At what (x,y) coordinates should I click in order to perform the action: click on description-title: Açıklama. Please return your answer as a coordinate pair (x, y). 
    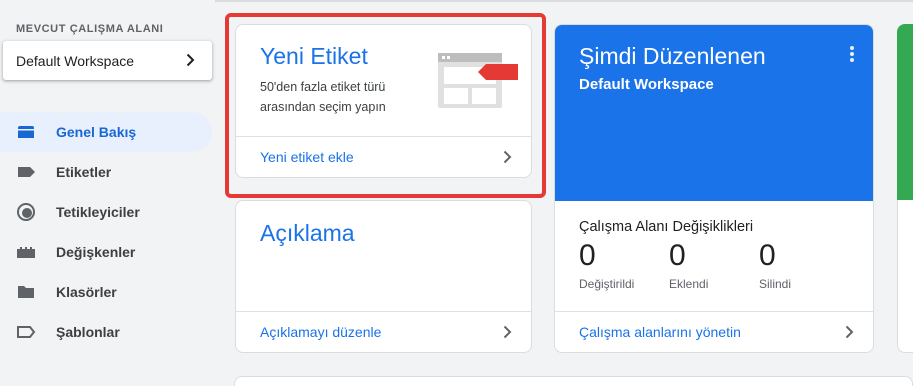
    Looking at the image, I should click on (307, 233).